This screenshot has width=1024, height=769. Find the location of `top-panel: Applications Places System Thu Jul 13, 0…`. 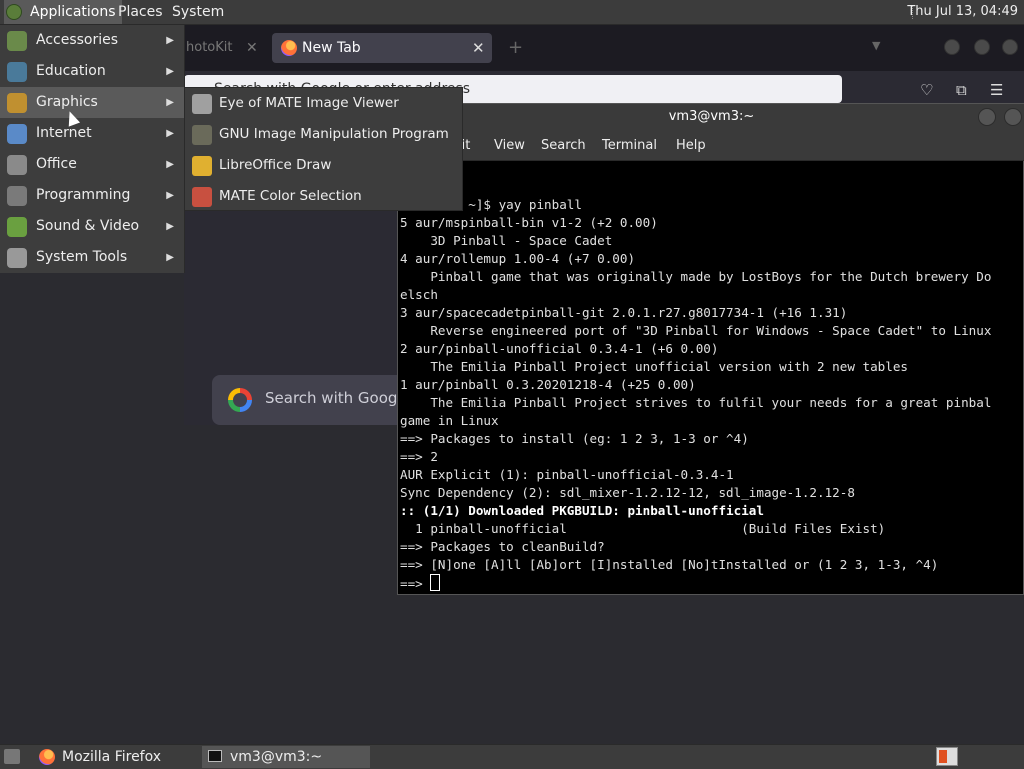

top-panel: Applications Places System Thu Jul 13, 0… is located at coordinates (512, 12).